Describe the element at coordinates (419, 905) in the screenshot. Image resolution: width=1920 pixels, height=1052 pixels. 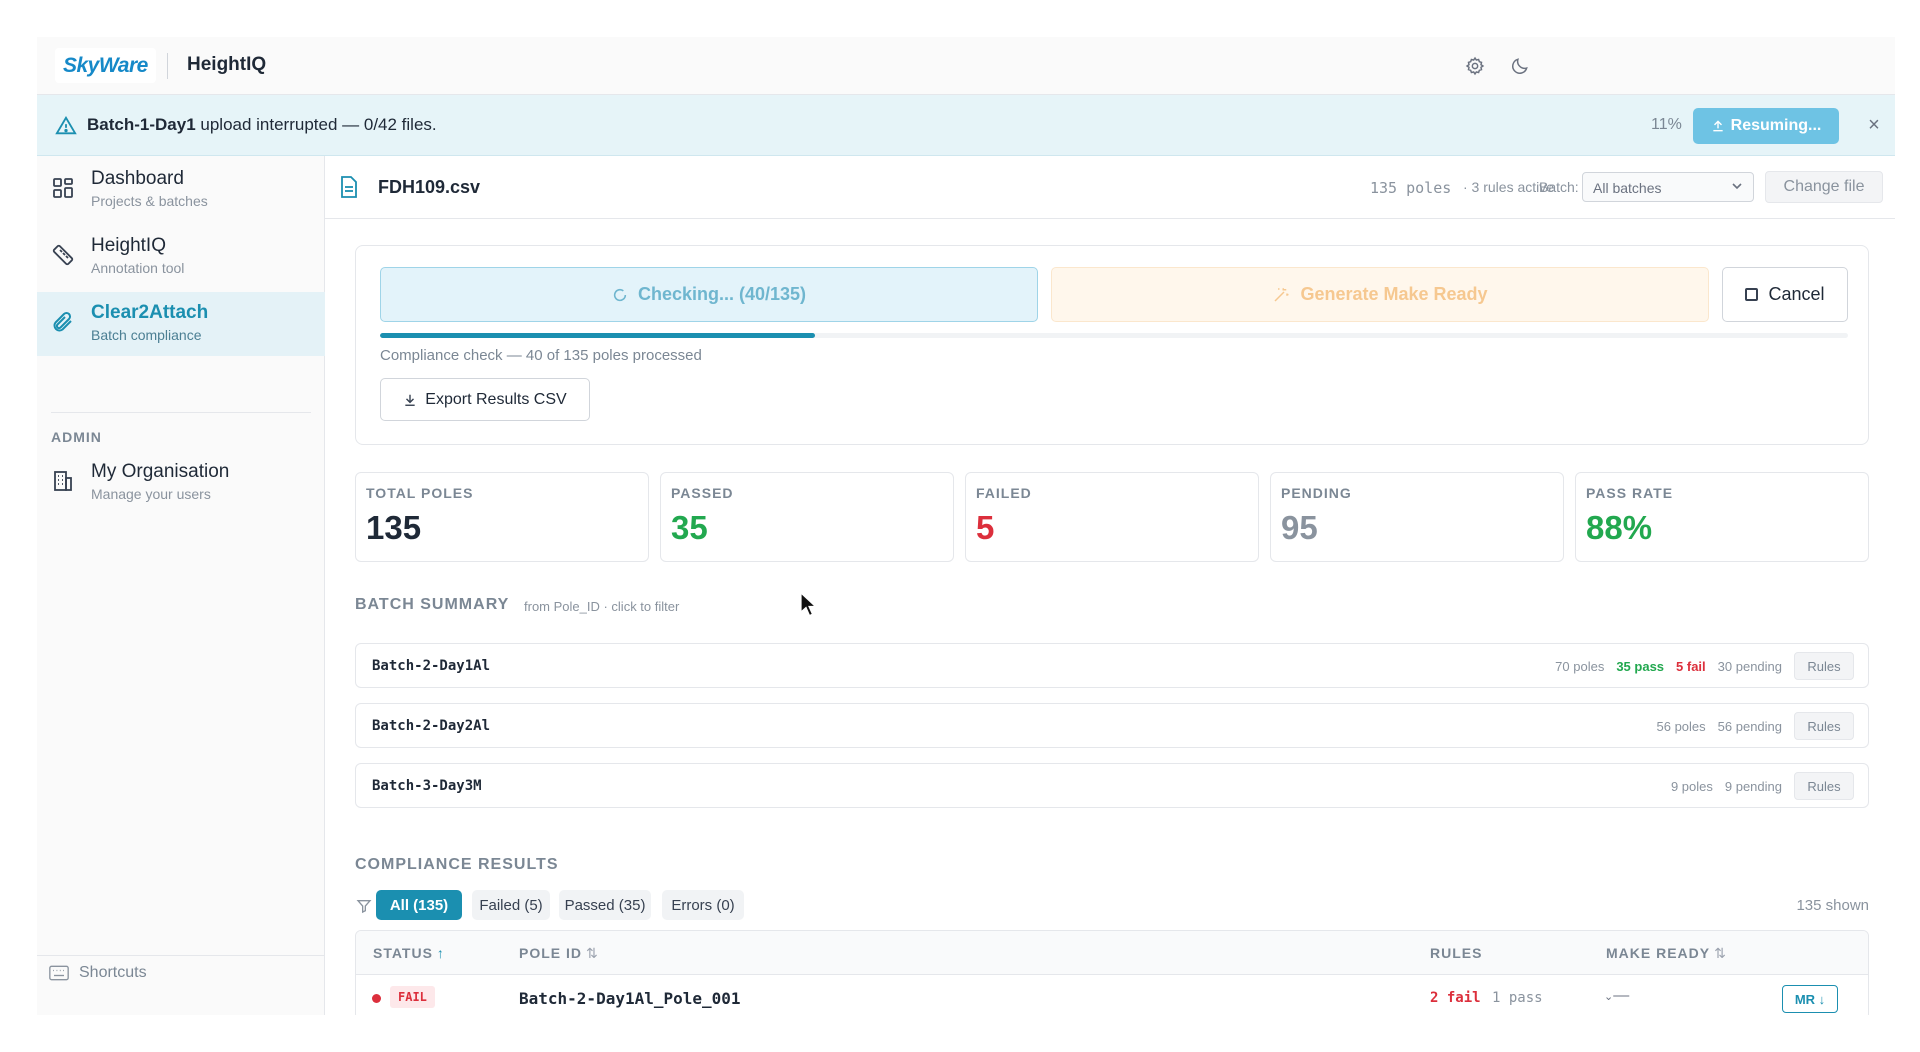
I see `filter-chip-all: All (135)` at that location.